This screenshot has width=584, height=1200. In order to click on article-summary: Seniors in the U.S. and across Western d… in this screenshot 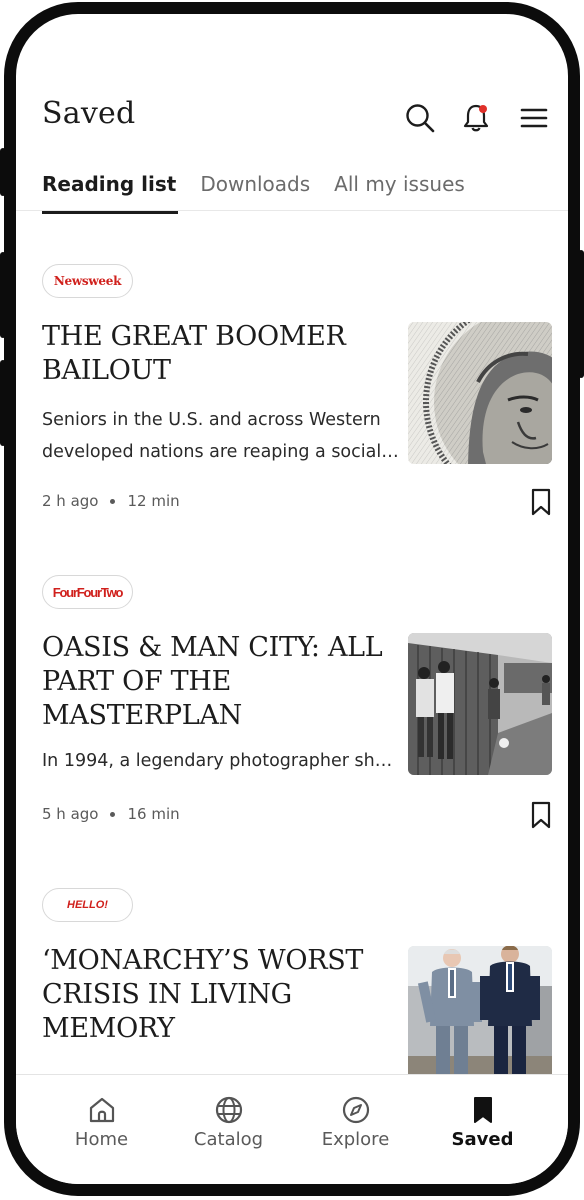, I will do `click(212, 436)`.